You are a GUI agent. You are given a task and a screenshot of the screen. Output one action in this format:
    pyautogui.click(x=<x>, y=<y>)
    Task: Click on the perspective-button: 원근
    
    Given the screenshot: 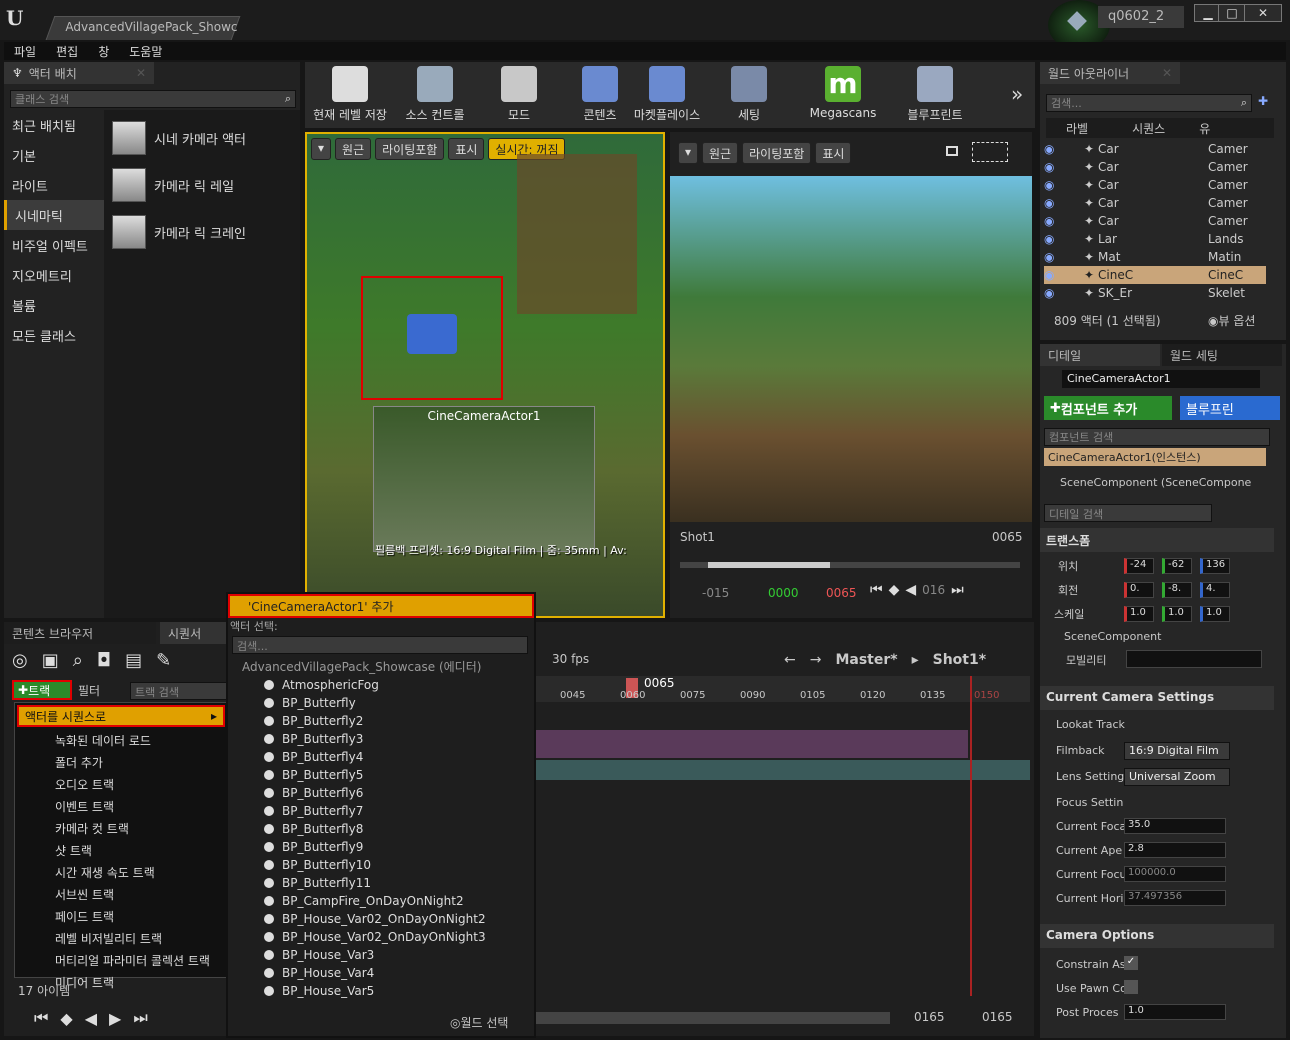 What is the action you would take?
    pyautogui.click(x=353, y=149)
    